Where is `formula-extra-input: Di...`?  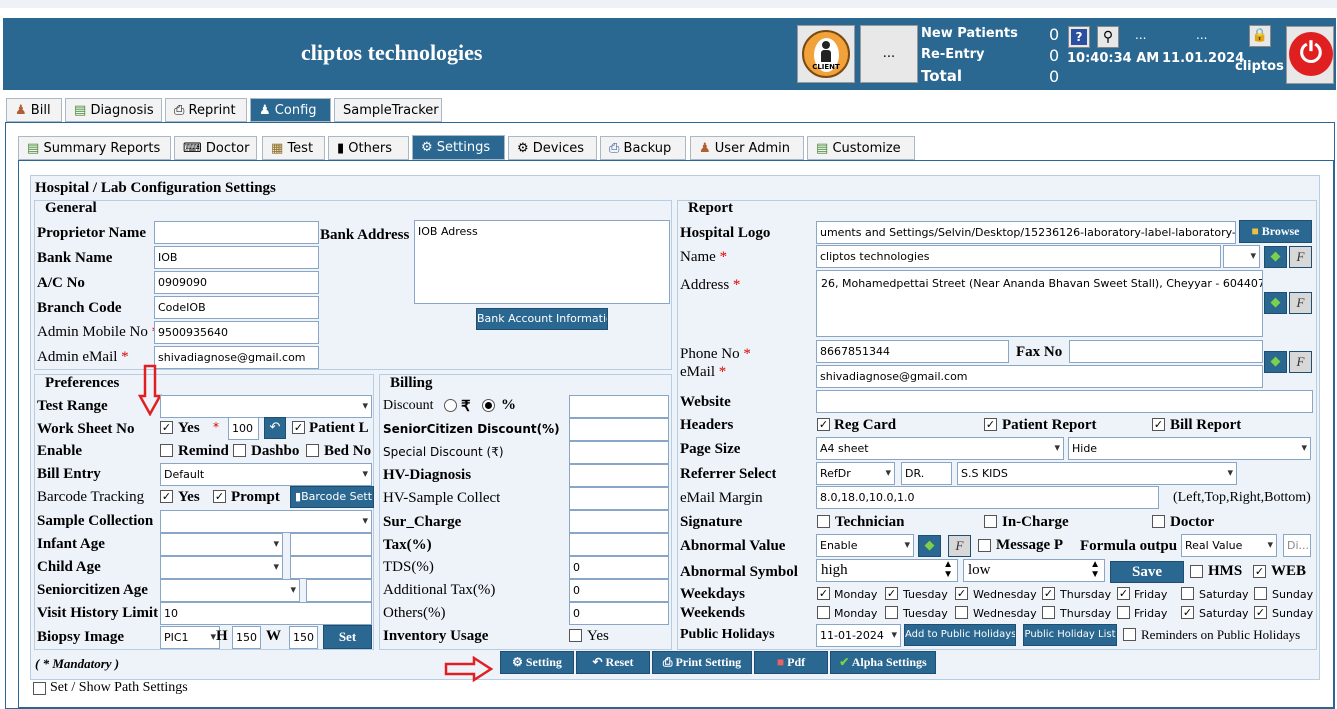 formula-extra-input: Di... is located at coordinates (1297, 545).